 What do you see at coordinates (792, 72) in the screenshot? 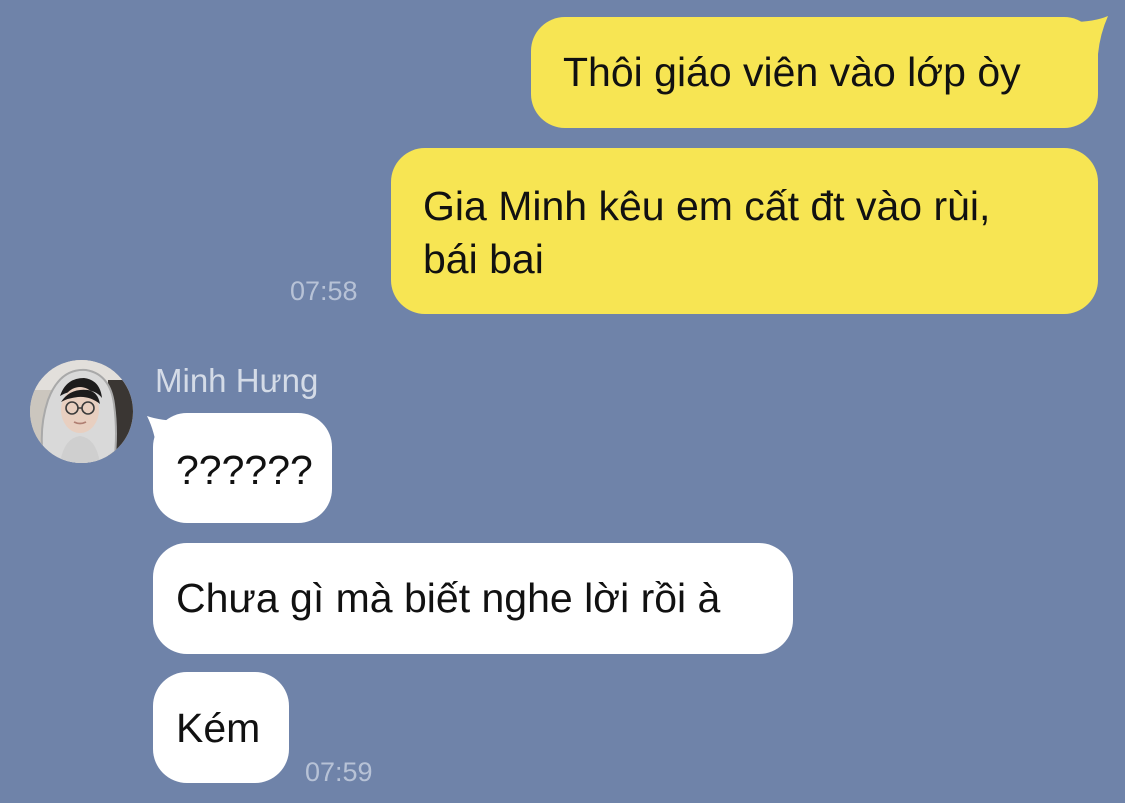
I see `message-text: Thôi giáo viên vào lớp òy` at bounding box center [792, 72].